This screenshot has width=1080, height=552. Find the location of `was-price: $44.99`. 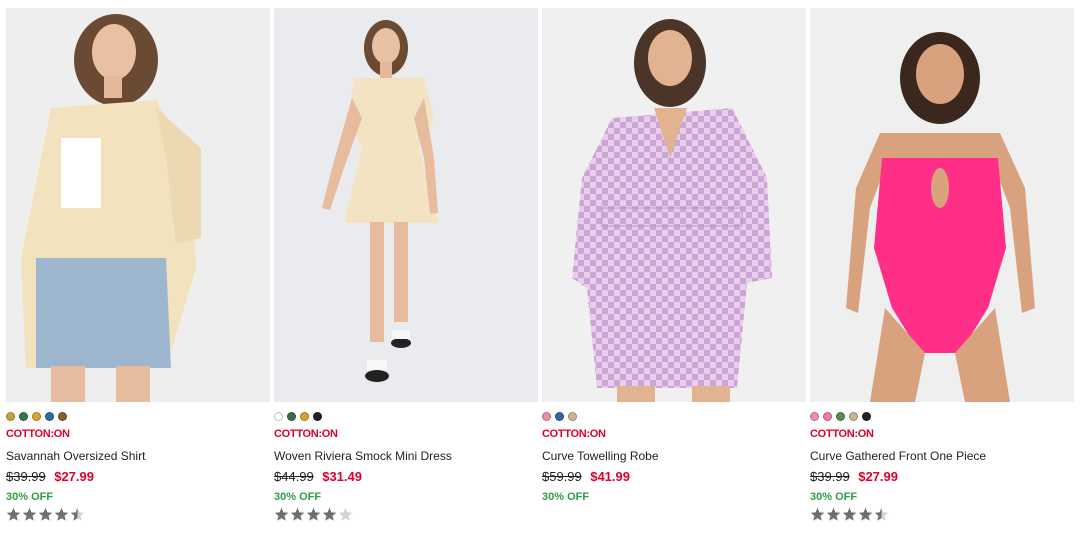

was-price: $44.99 is located at coordinates (294, 476).